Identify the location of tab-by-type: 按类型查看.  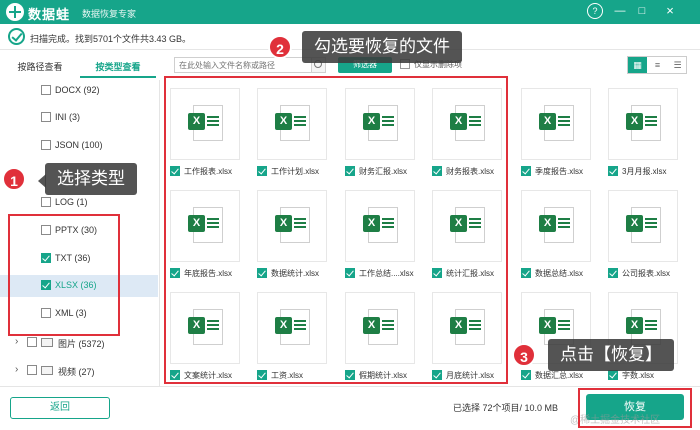
(118, 67).